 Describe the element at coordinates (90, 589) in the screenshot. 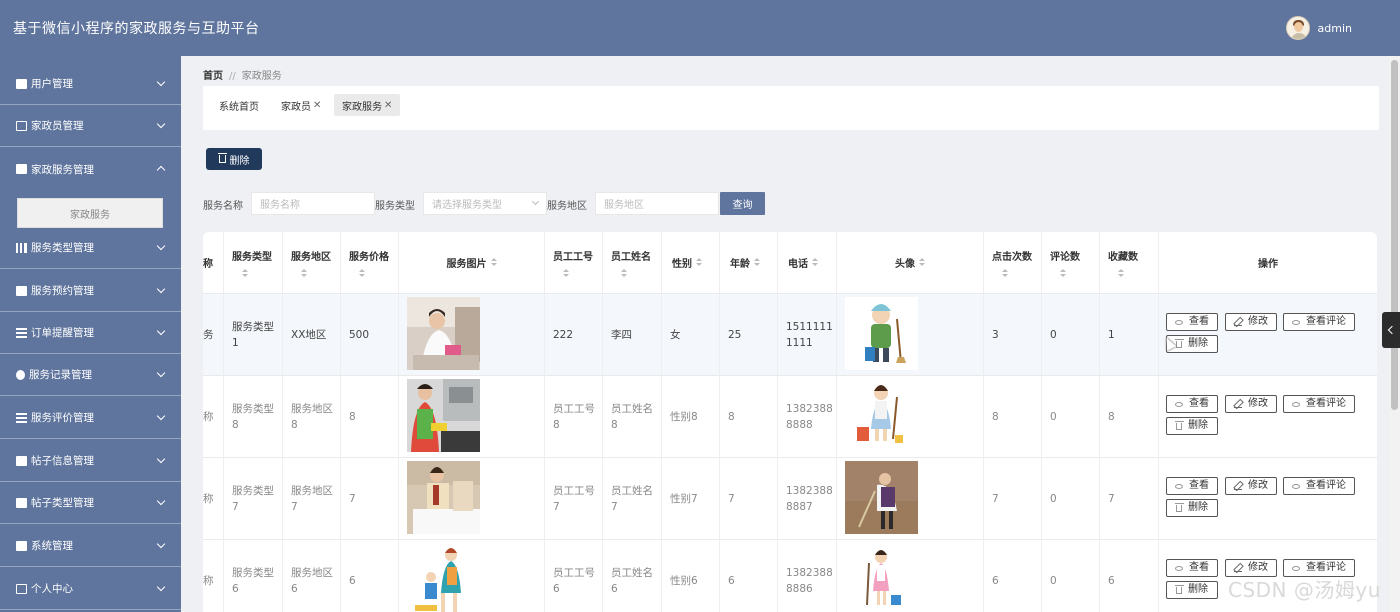

I see `sidebar-item-profile: 个人中心` at that location.